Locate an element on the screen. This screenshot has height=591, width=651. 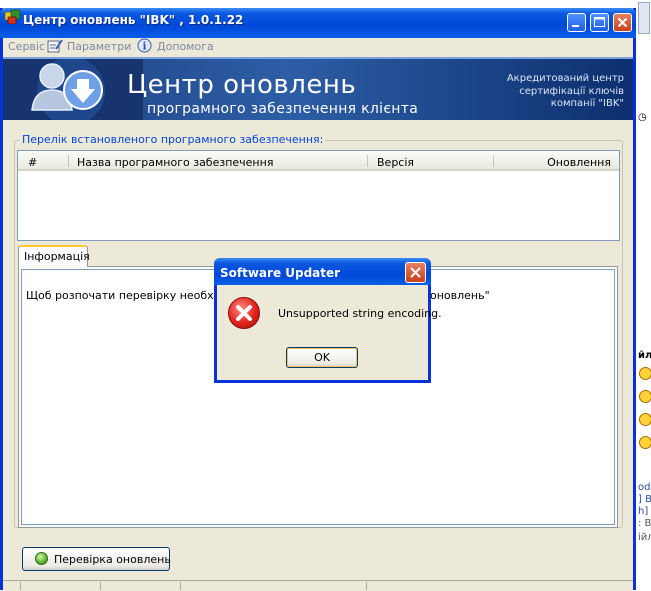
background-text: йл is located at coordinates (644, 355).